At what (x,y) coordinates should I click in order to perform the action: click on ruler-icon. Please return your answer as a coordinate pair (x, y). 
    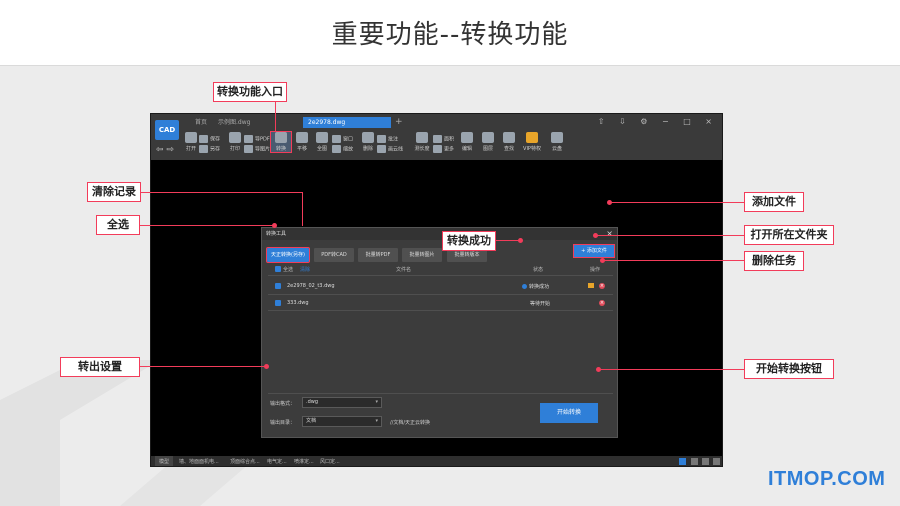
    Looking at the image, I should click on (422, 137).